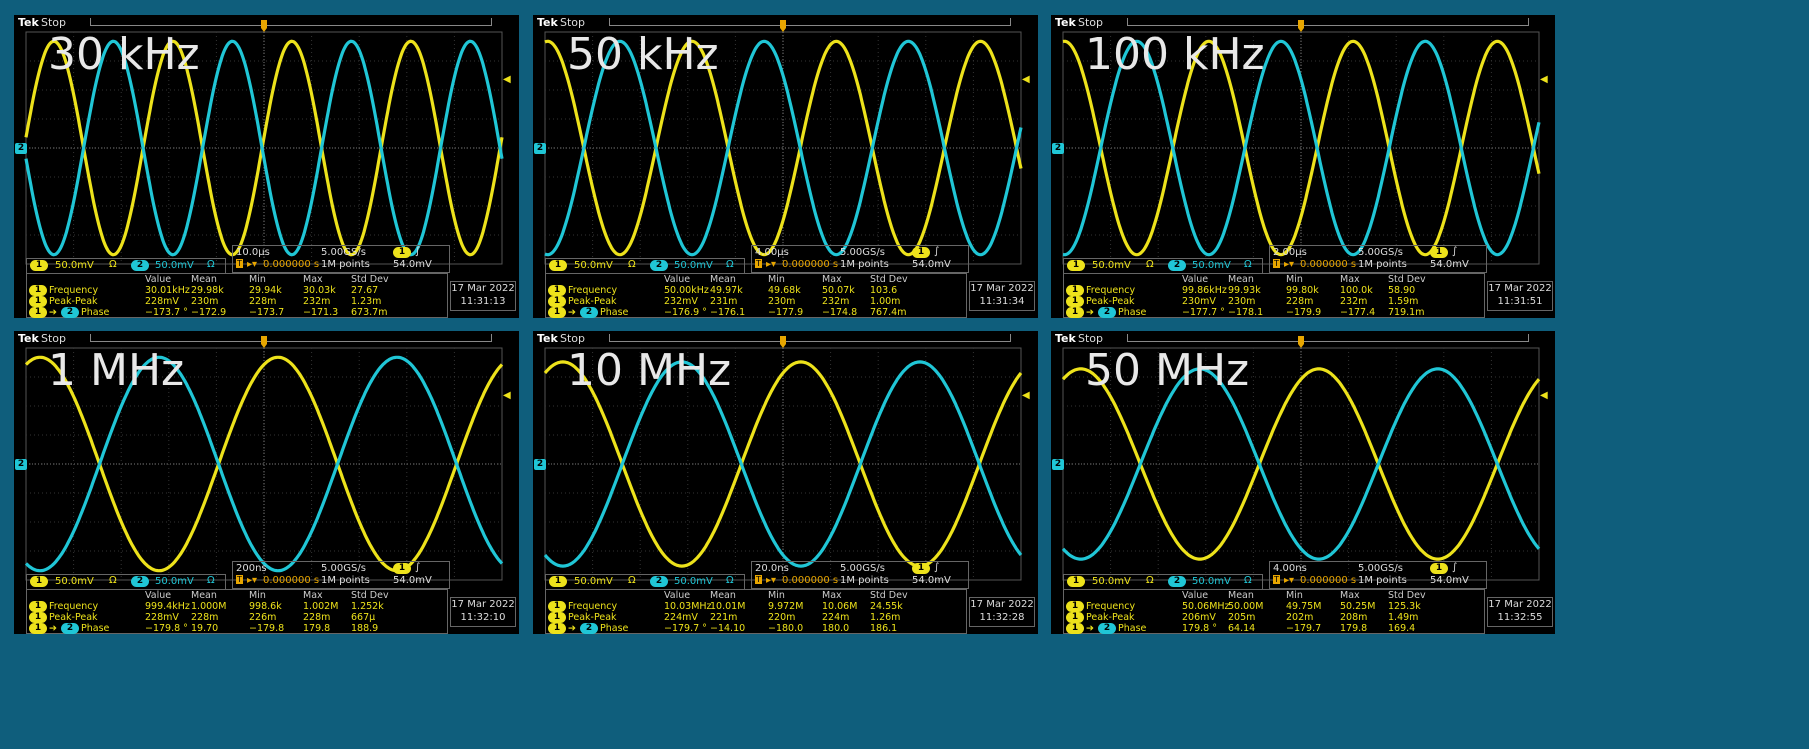 The image size is (1809, 749). Describe the element at coordinates (263, 617) in the screenshot. I see `measurement-value: 226m` at that location.